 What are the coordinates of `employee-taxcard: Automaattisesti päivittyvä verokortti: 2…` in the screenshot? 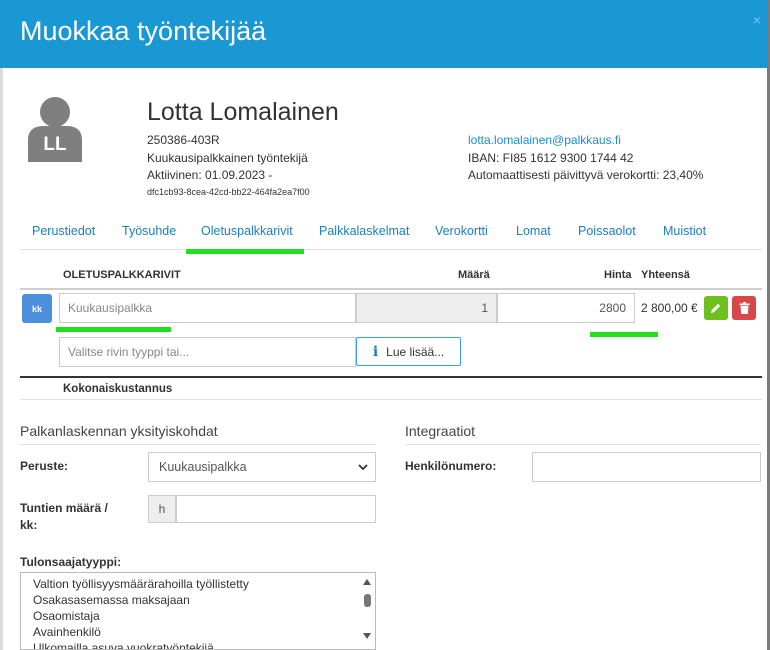 It's located at (586, 175).